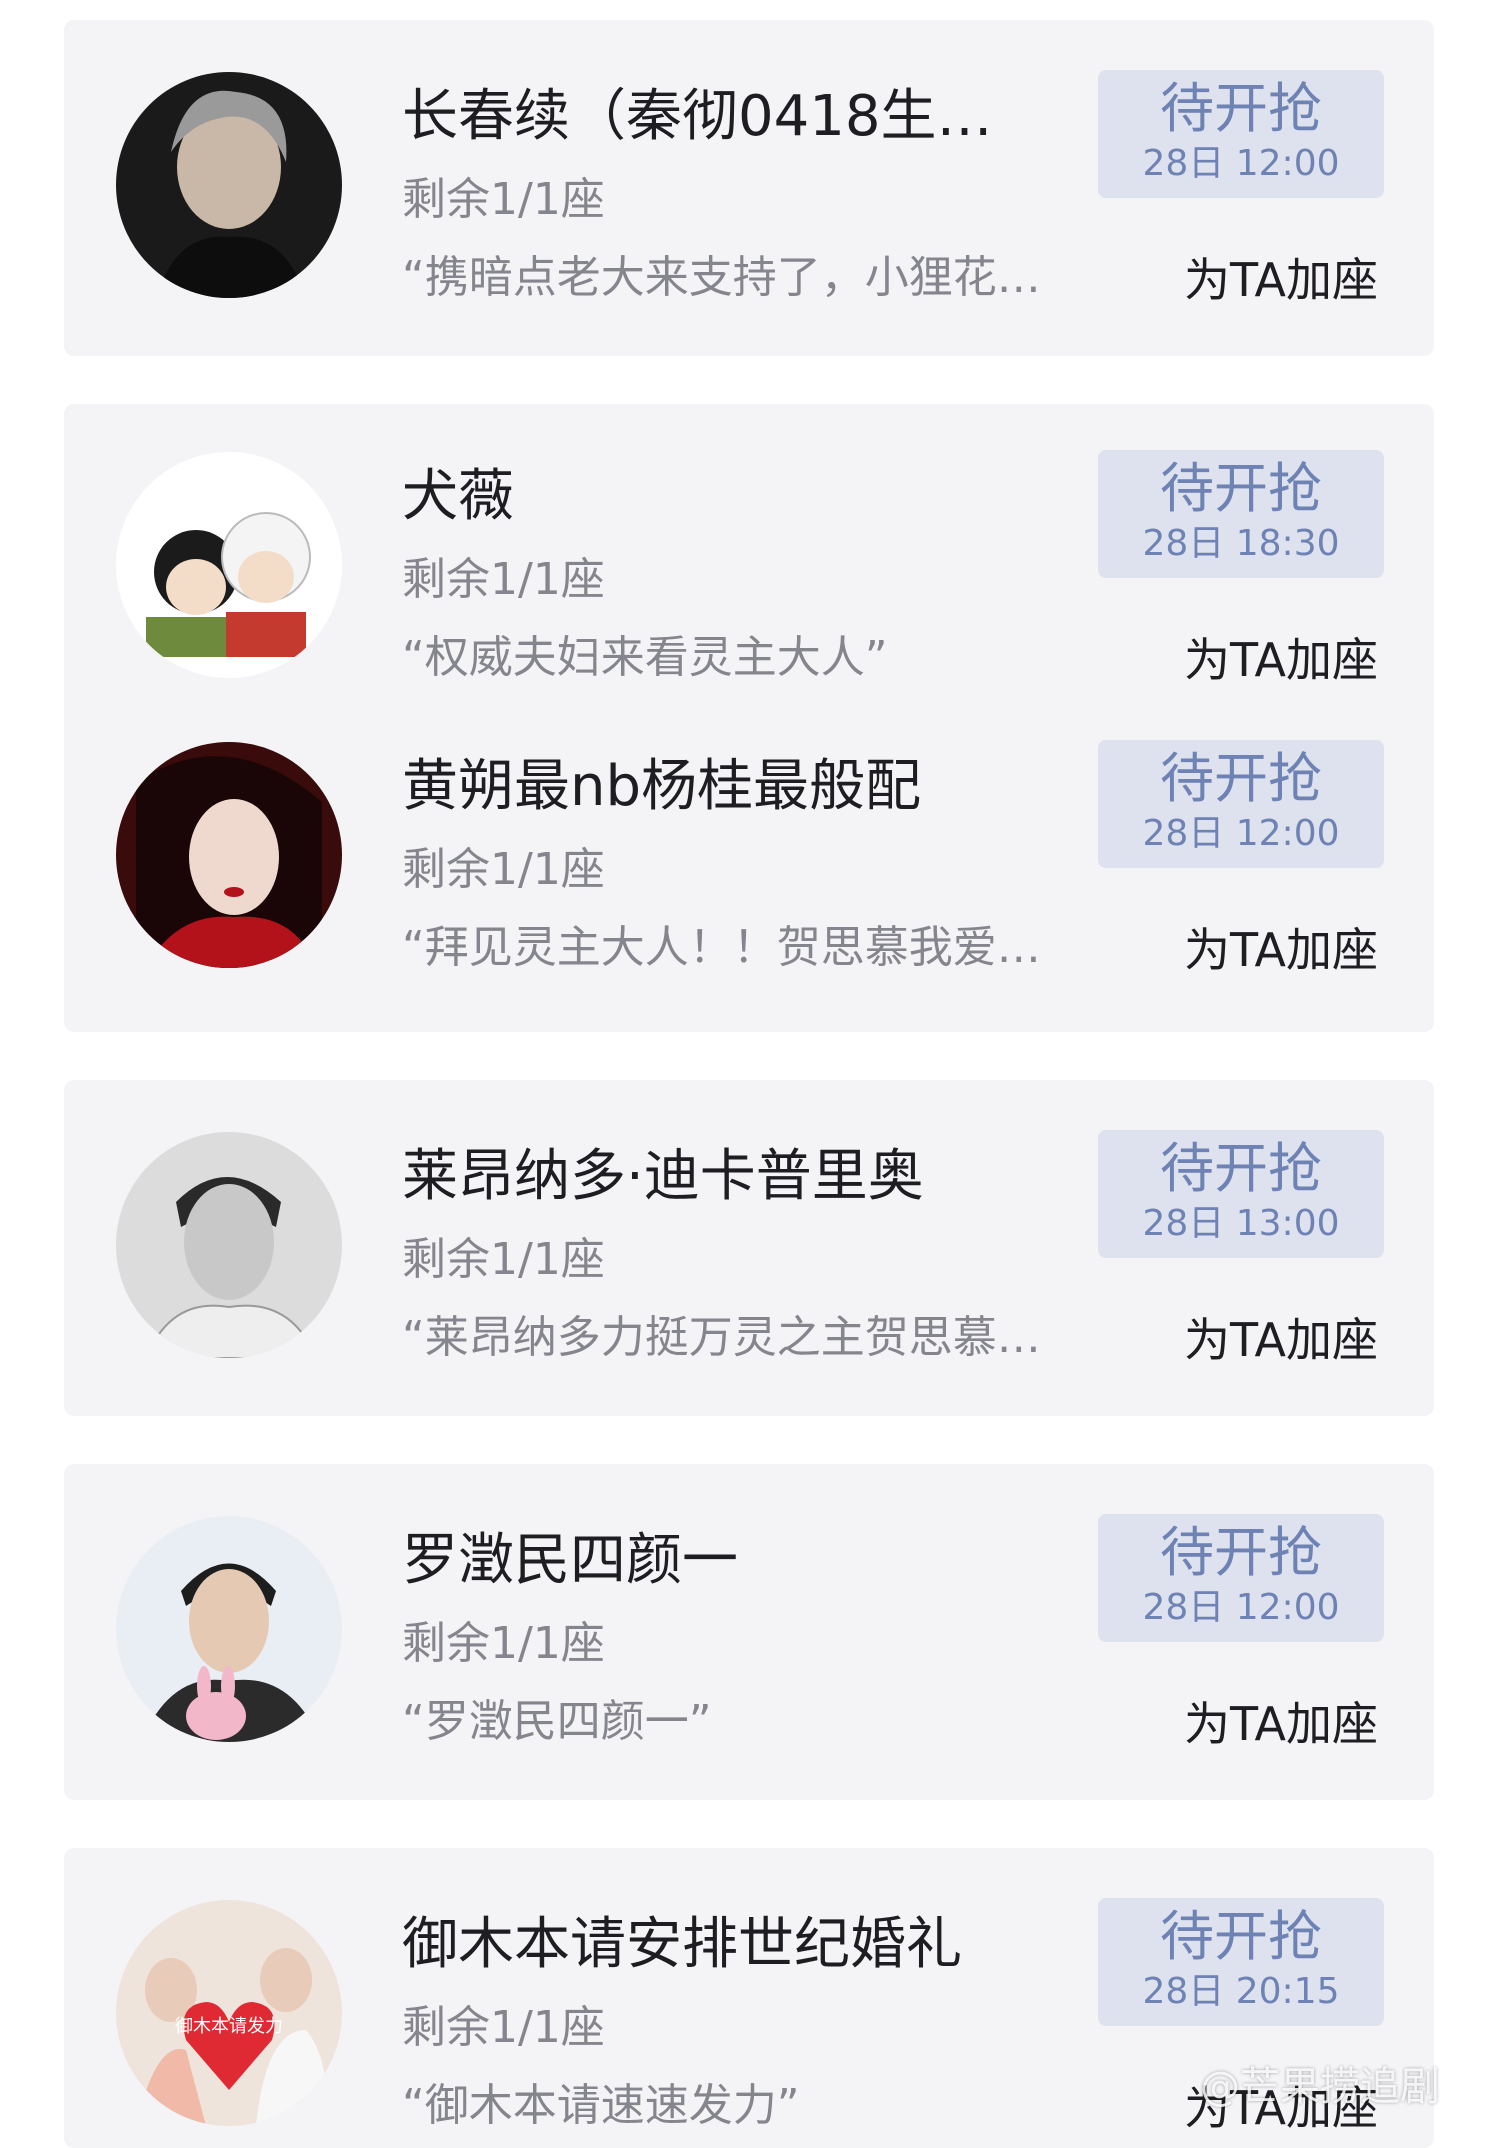  I want to click on entry-name: 黄朔最nb杨桂最般配, so click(662, 786).